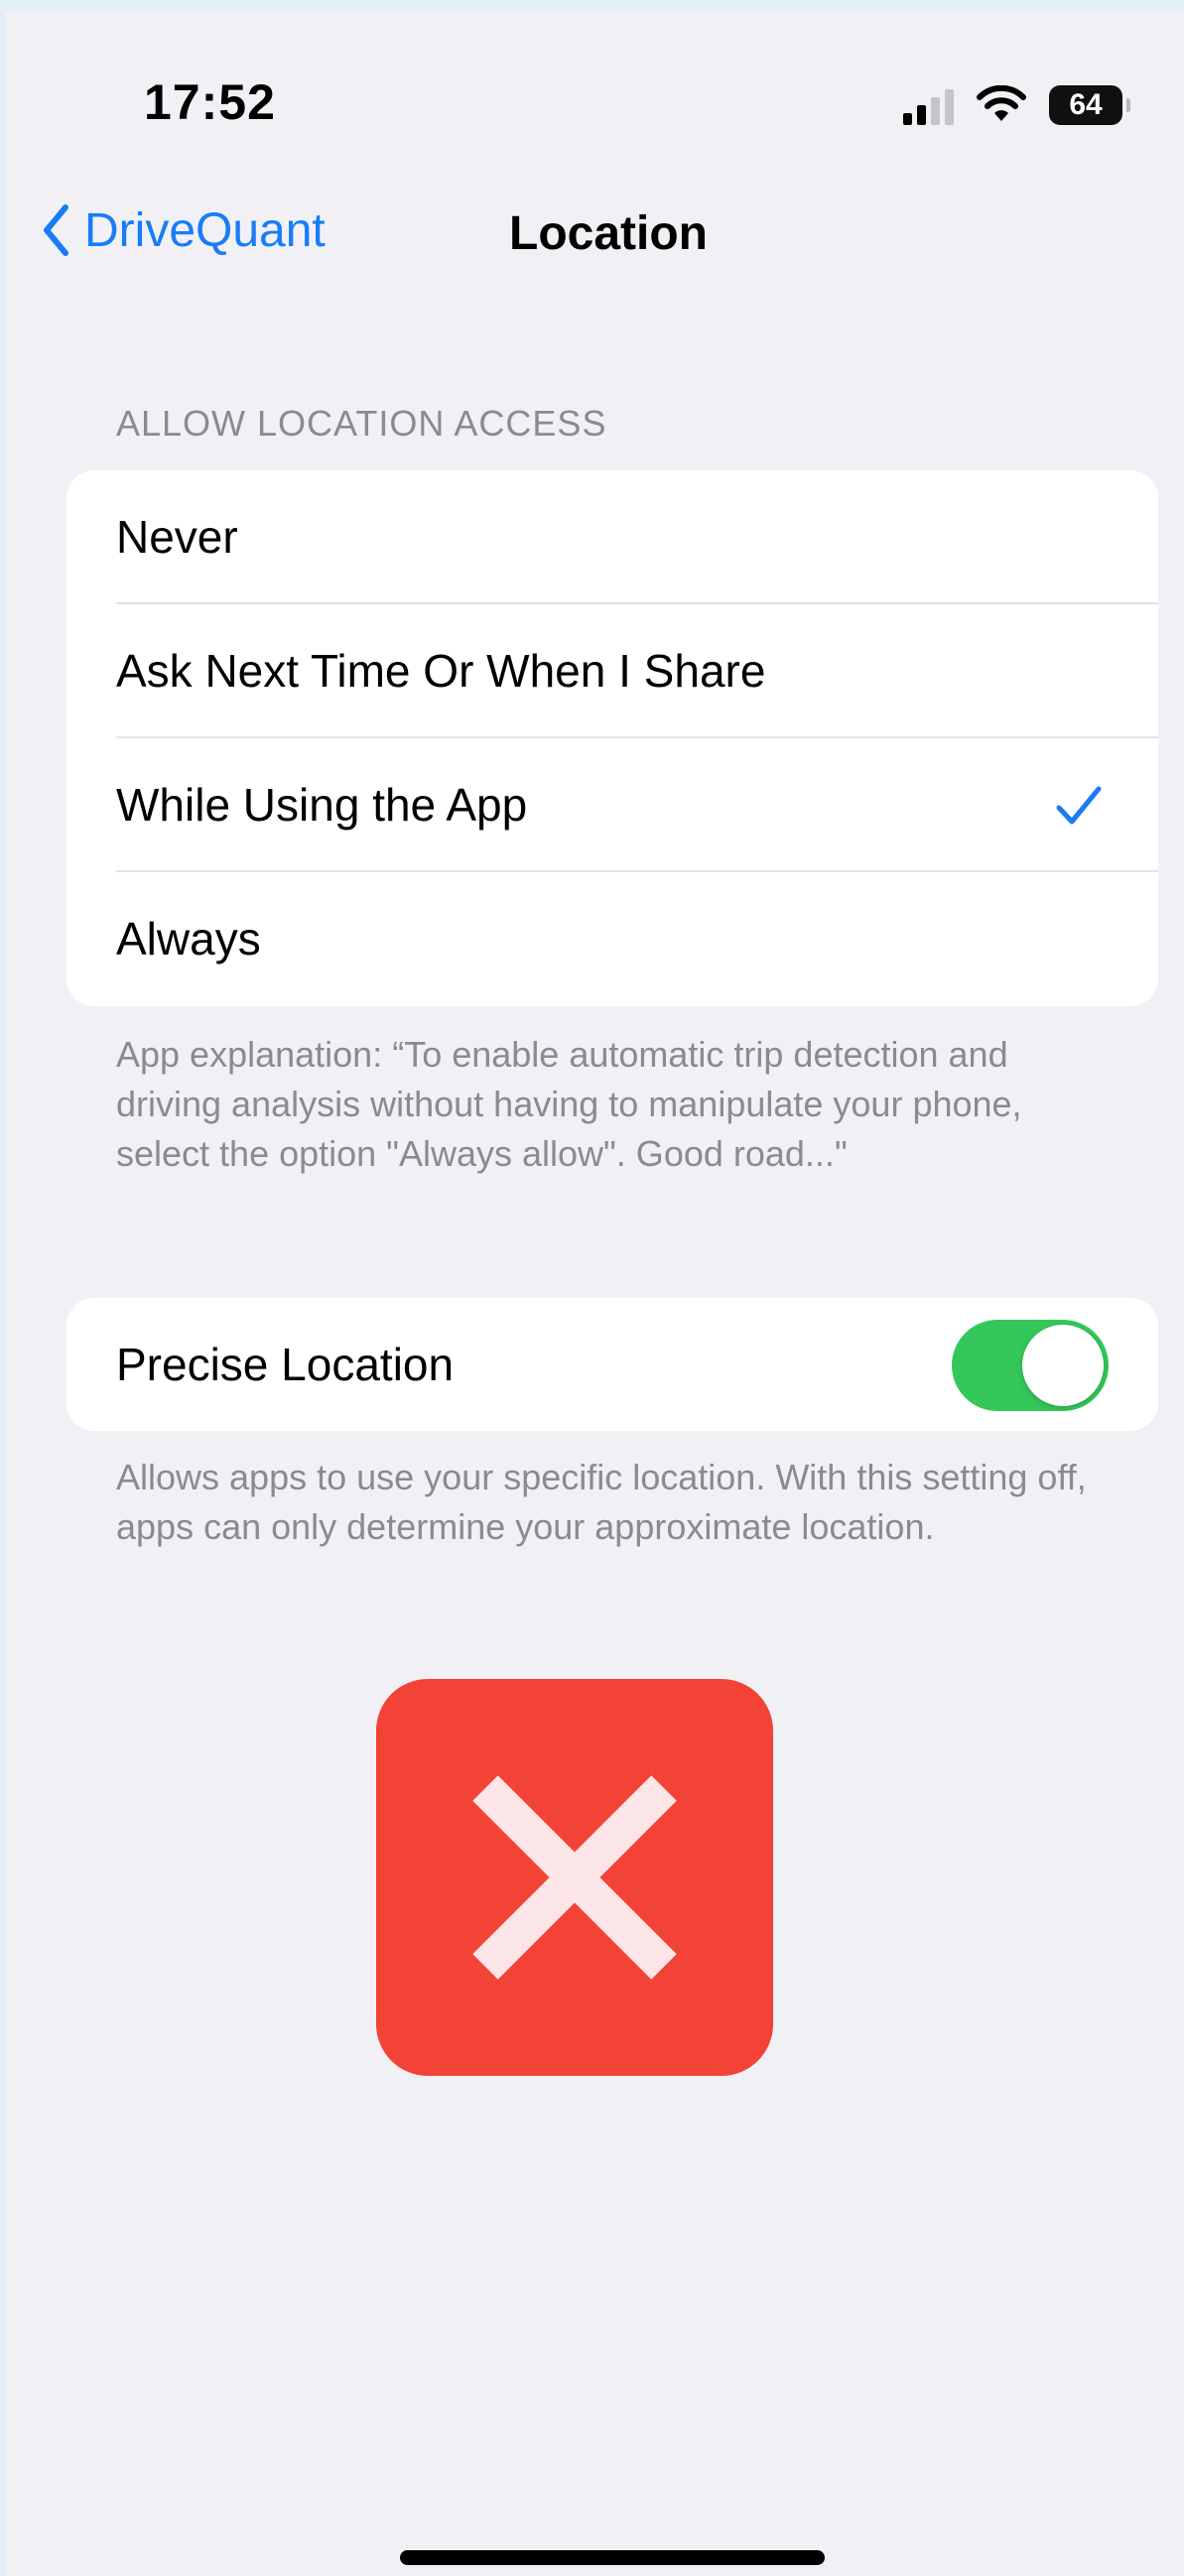 This screenshot has height=2576, width=1184. I want to click on option-label: Never, so click(177, 537).